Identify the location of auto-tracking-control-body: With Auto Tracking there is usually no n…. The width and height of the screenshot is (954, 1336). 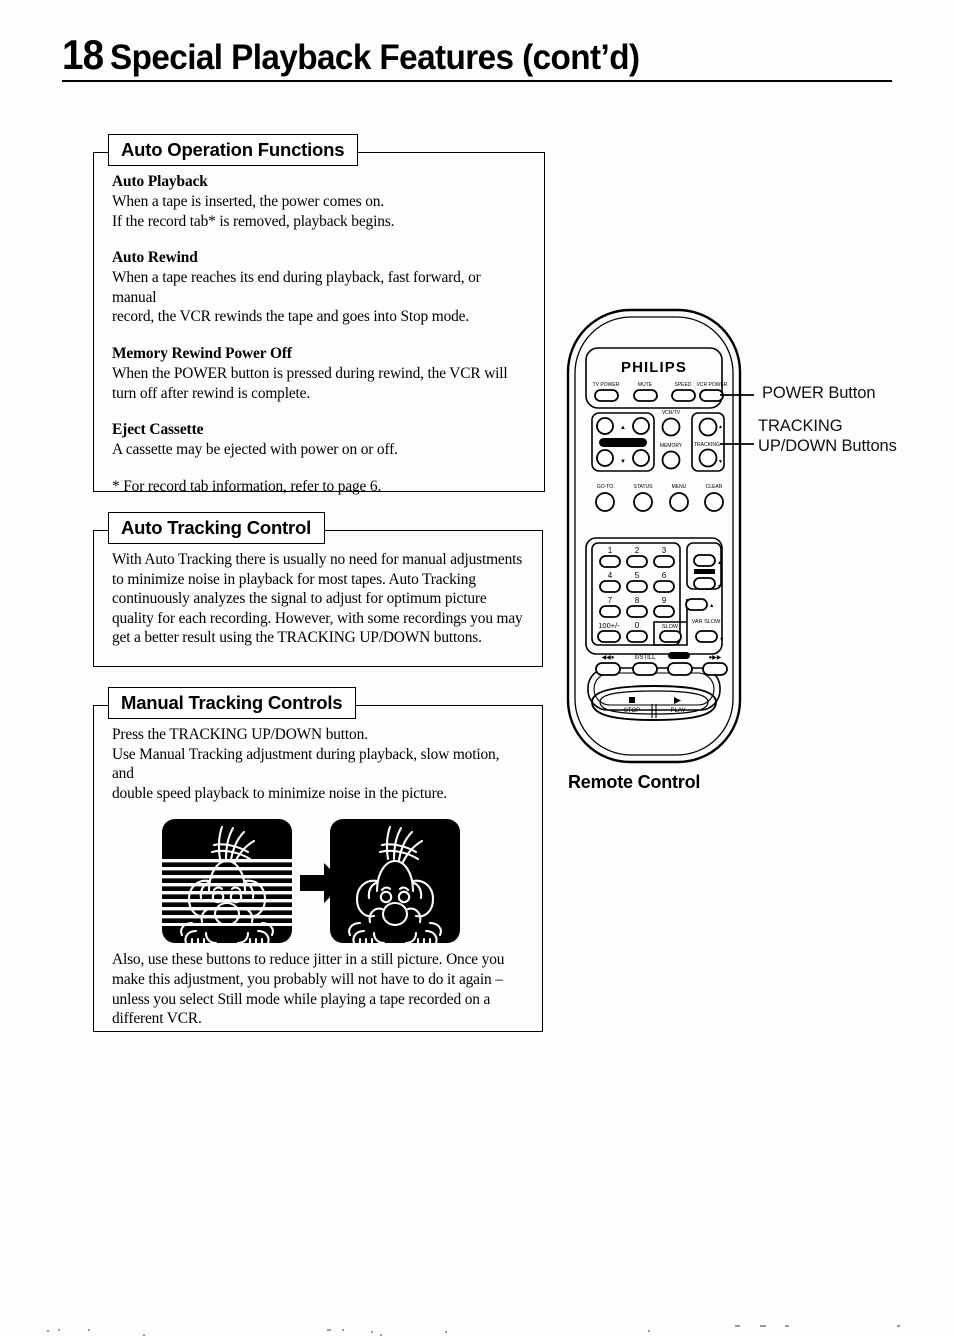
(318, 595).